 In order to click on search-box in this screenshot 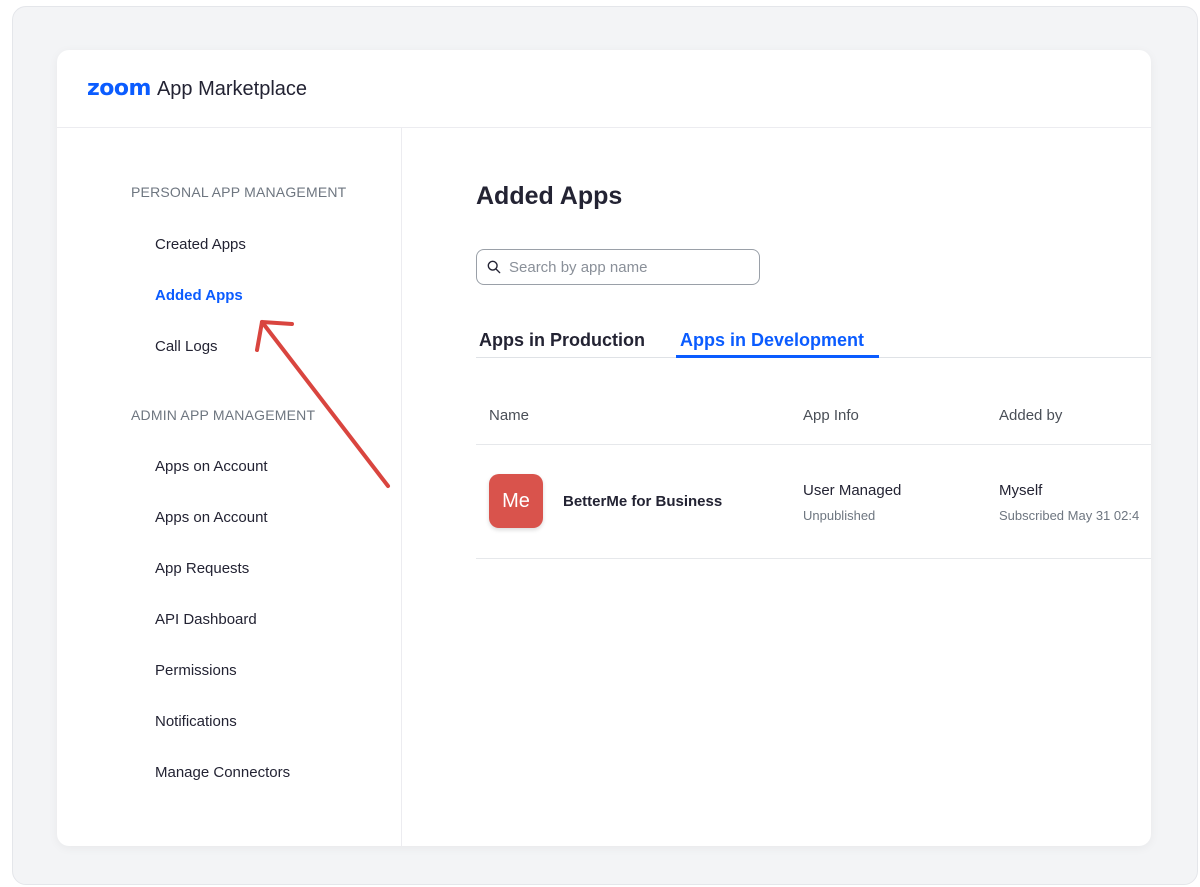, I will do `click(618, 267)`.